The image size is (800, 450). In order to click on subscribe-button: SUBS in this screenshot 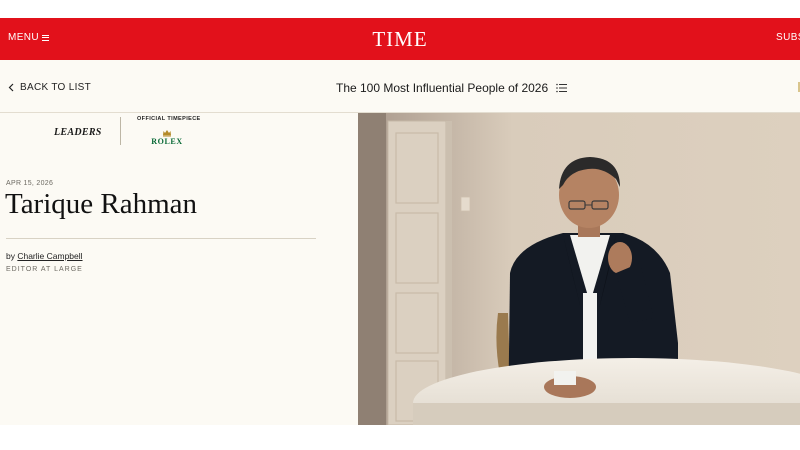, I will do `click(788, 37)`.